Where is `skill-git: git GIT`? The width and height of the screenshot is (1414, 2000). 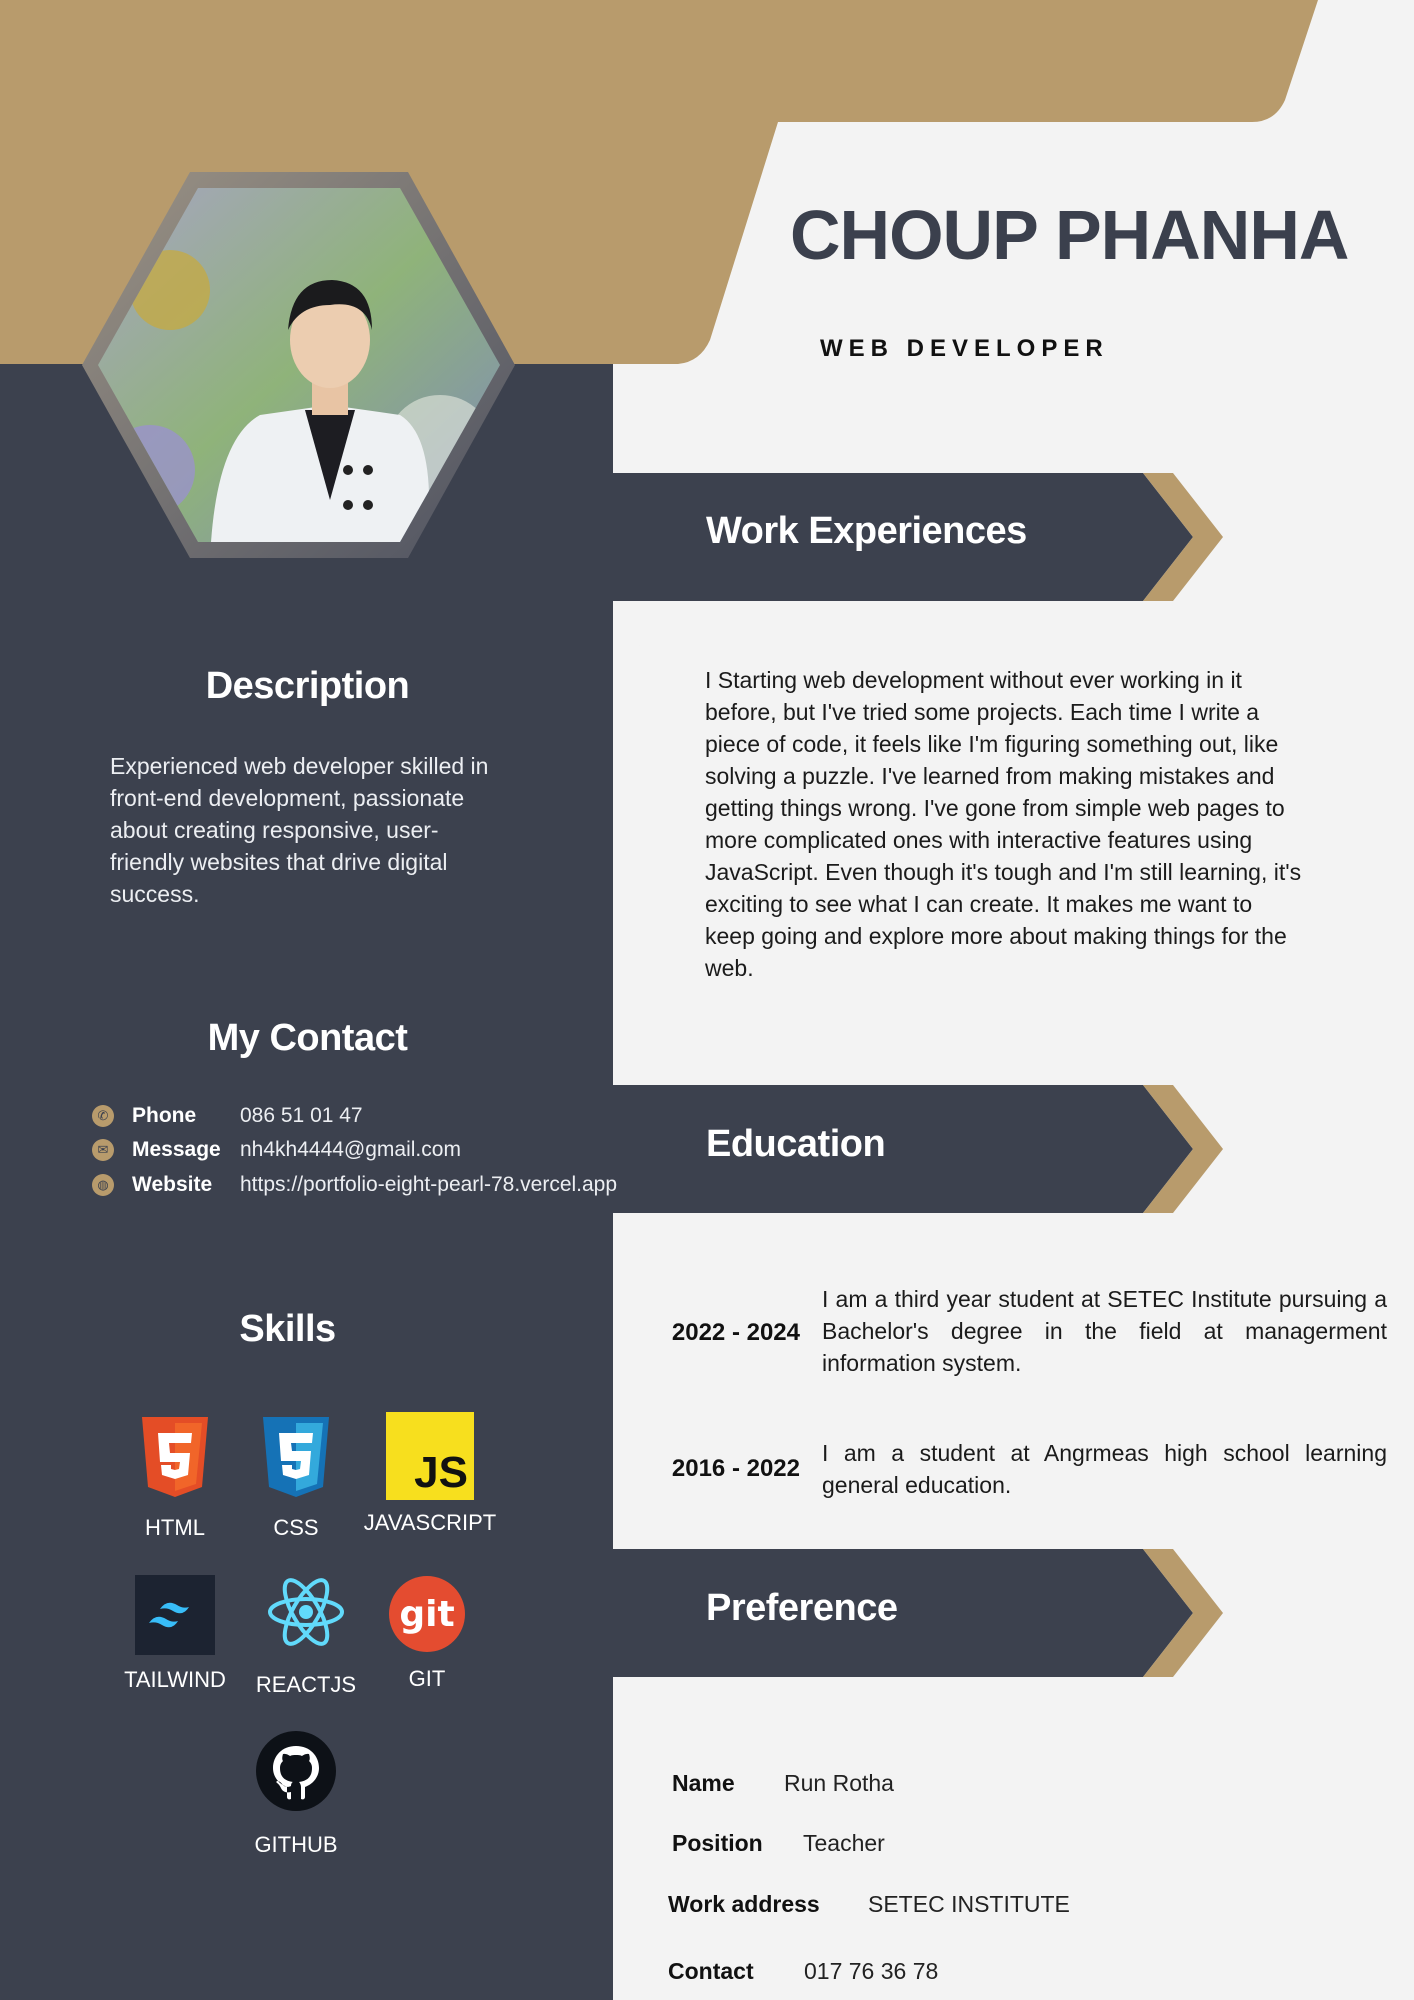 skill-git: git GIT is located at coordinates (427, 1634).